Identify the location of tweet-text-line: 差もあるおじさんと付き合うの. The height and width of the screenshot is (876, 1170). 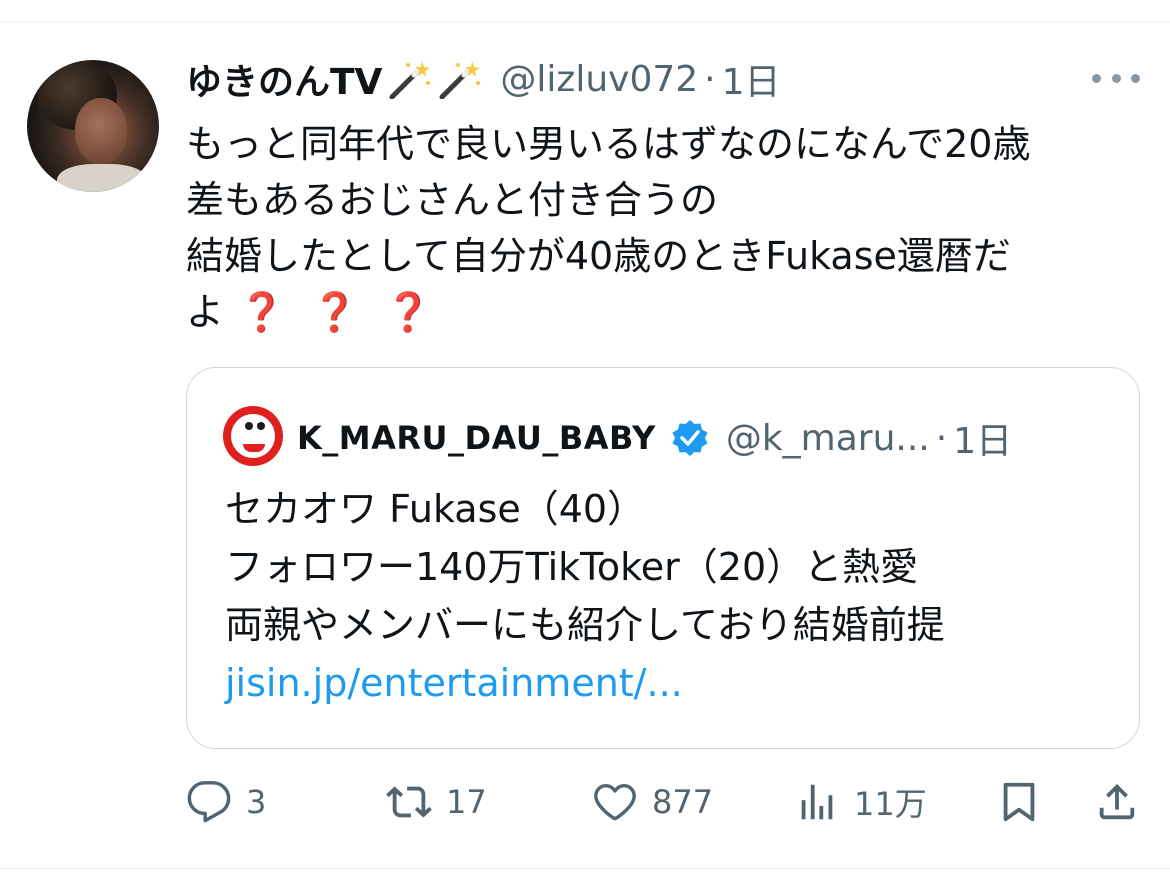
(452, 200).